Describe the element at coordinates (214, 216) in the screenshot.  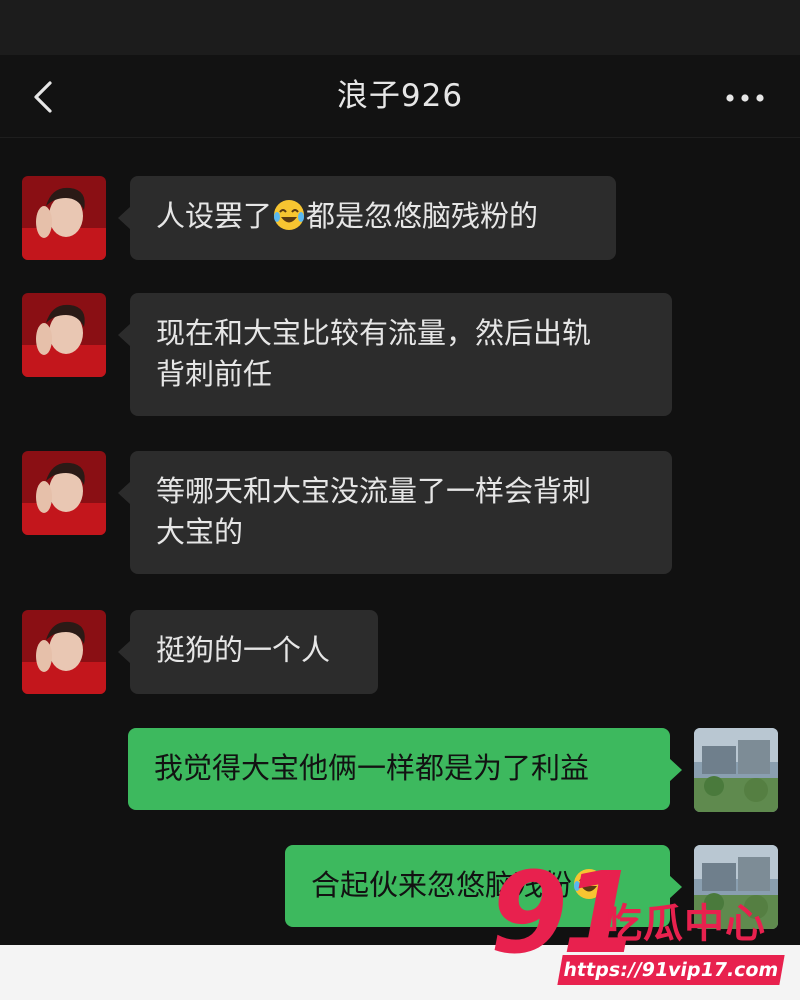
I see `message-text: 人设罢了` at that location.